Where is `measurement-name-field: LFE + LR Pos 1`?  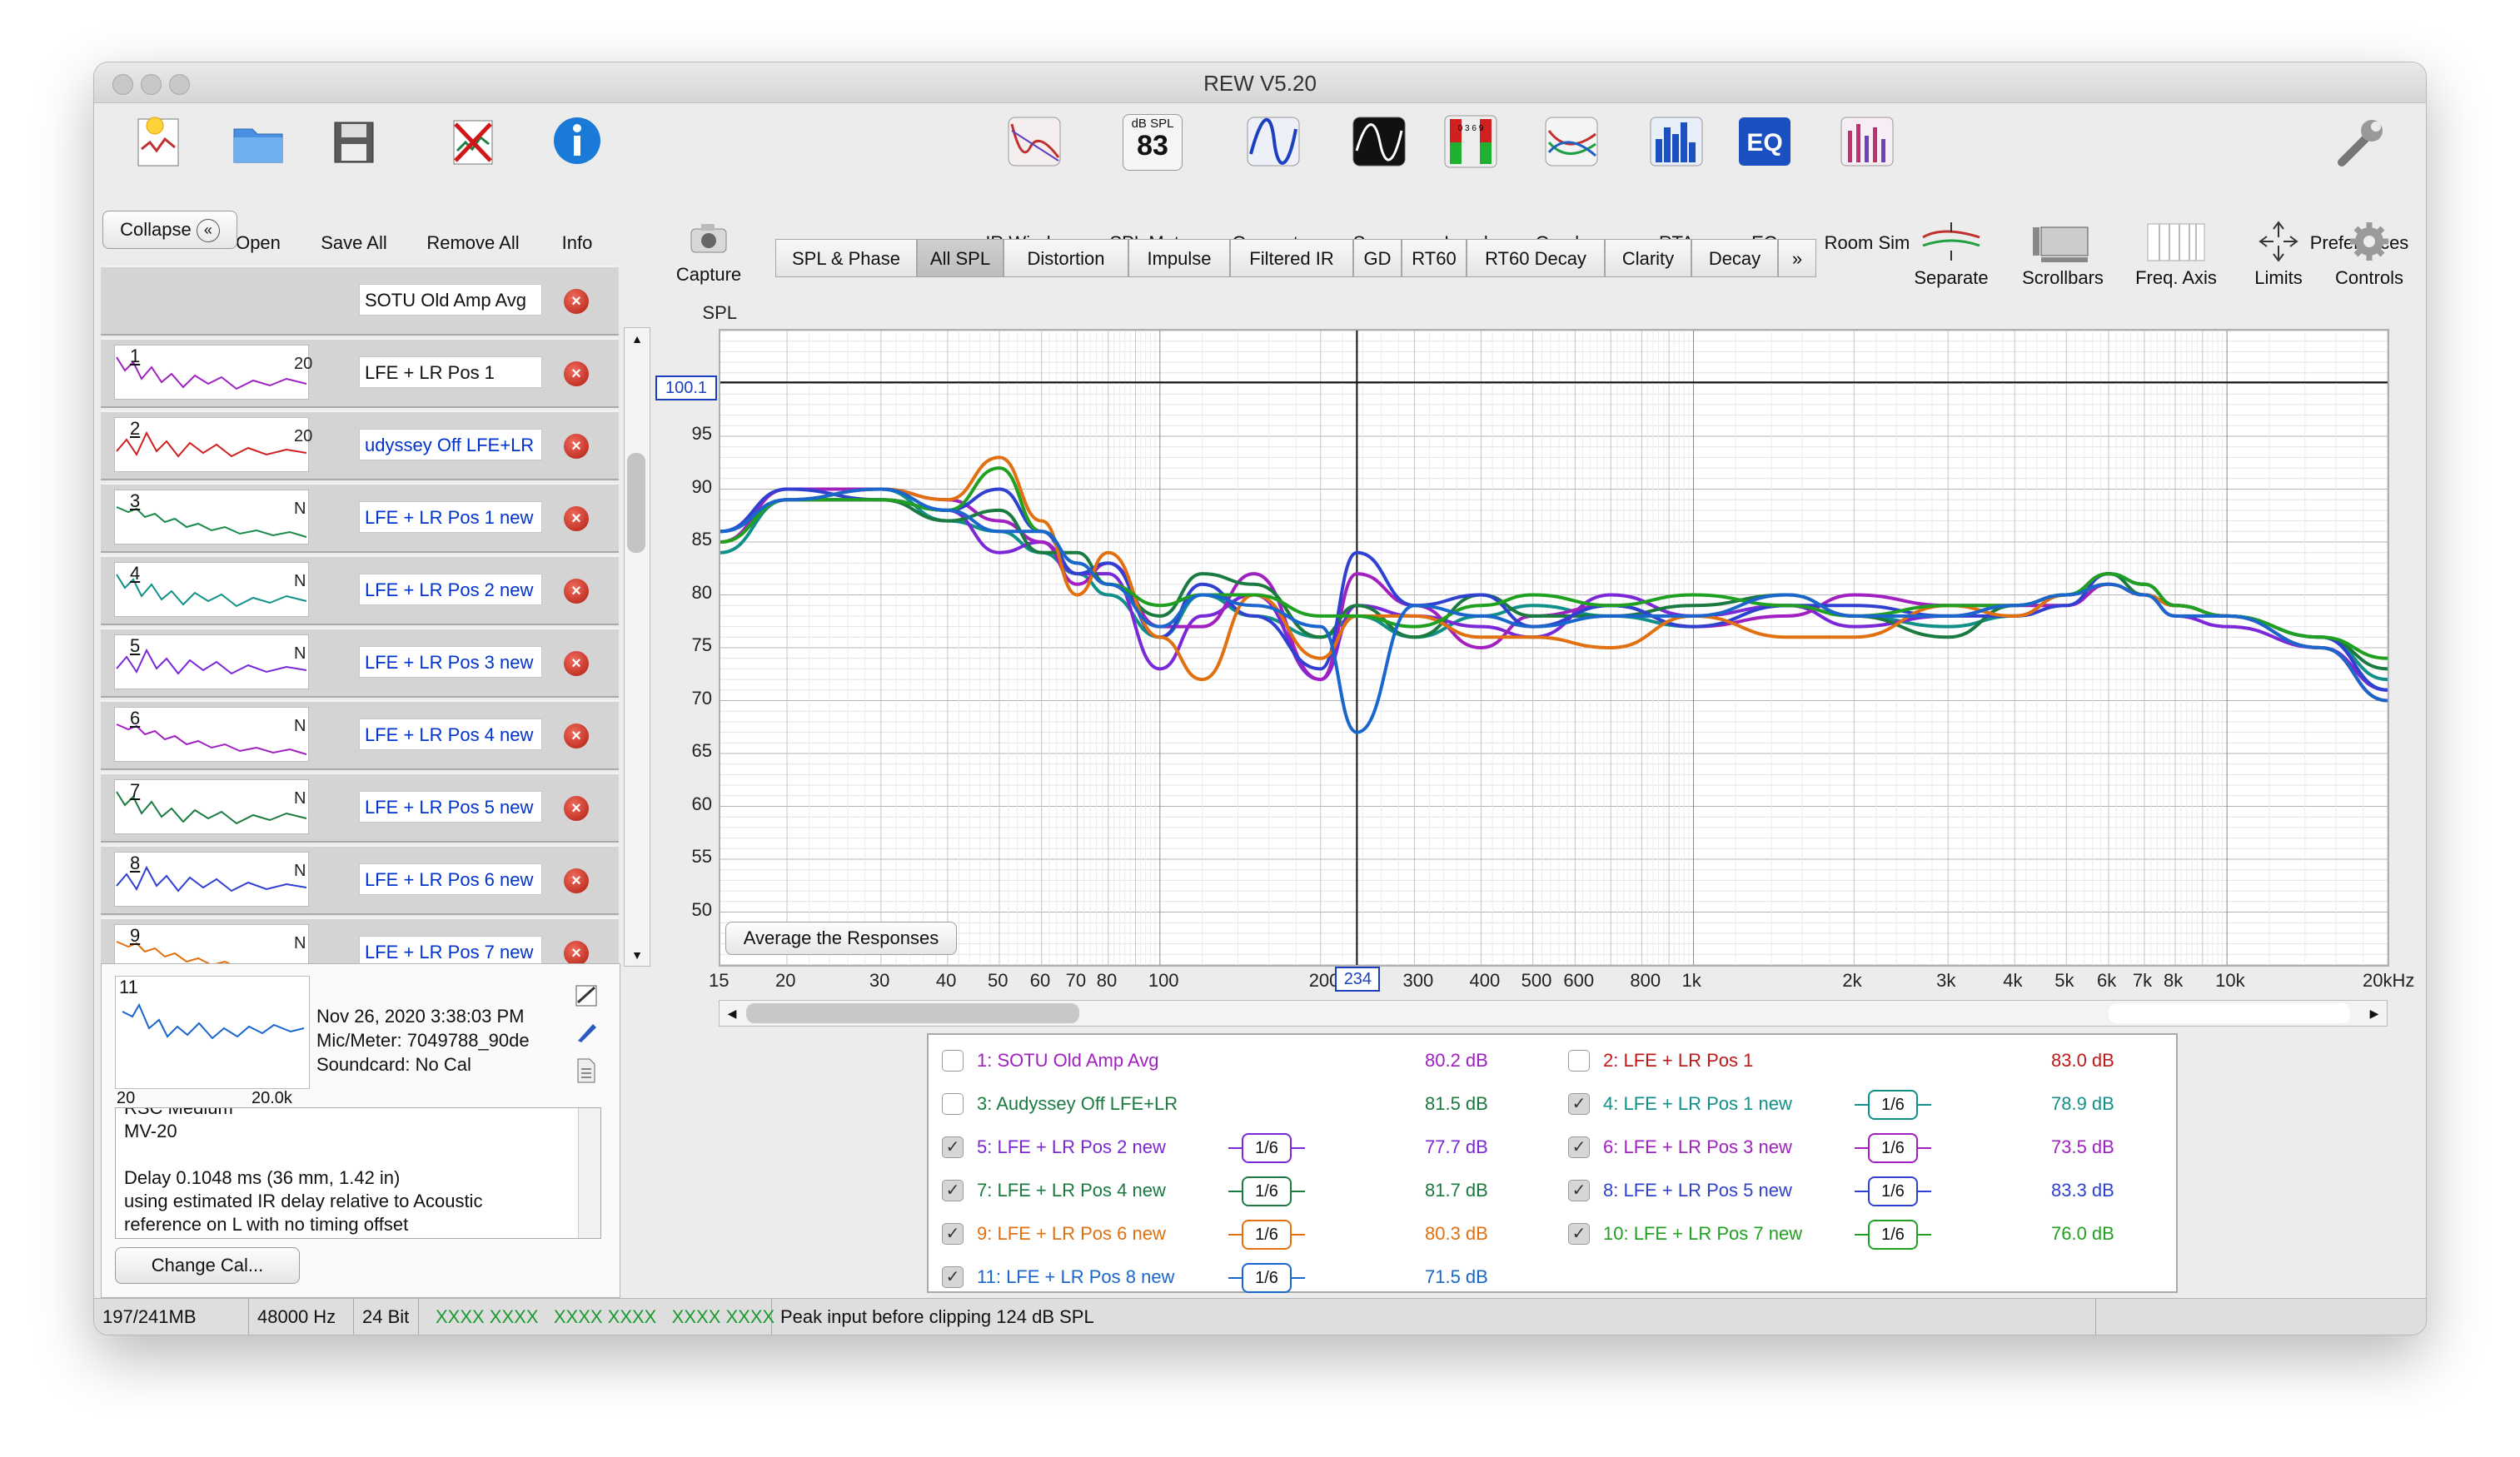
measurement-name-field: LFE + LR Pos 1 is located at coordinates (450, 372).